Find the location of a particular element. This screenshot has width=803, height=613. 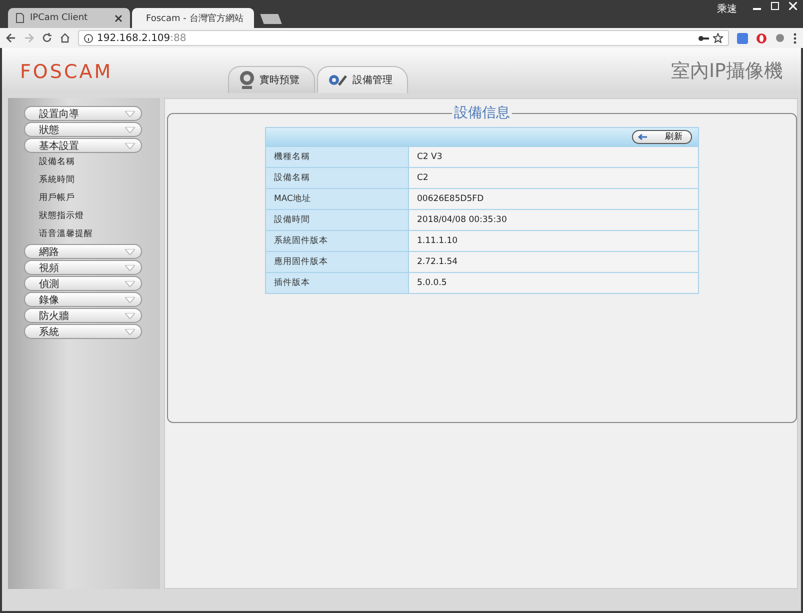

menu-item: 設置向導 is located at coordinates (83, 113).